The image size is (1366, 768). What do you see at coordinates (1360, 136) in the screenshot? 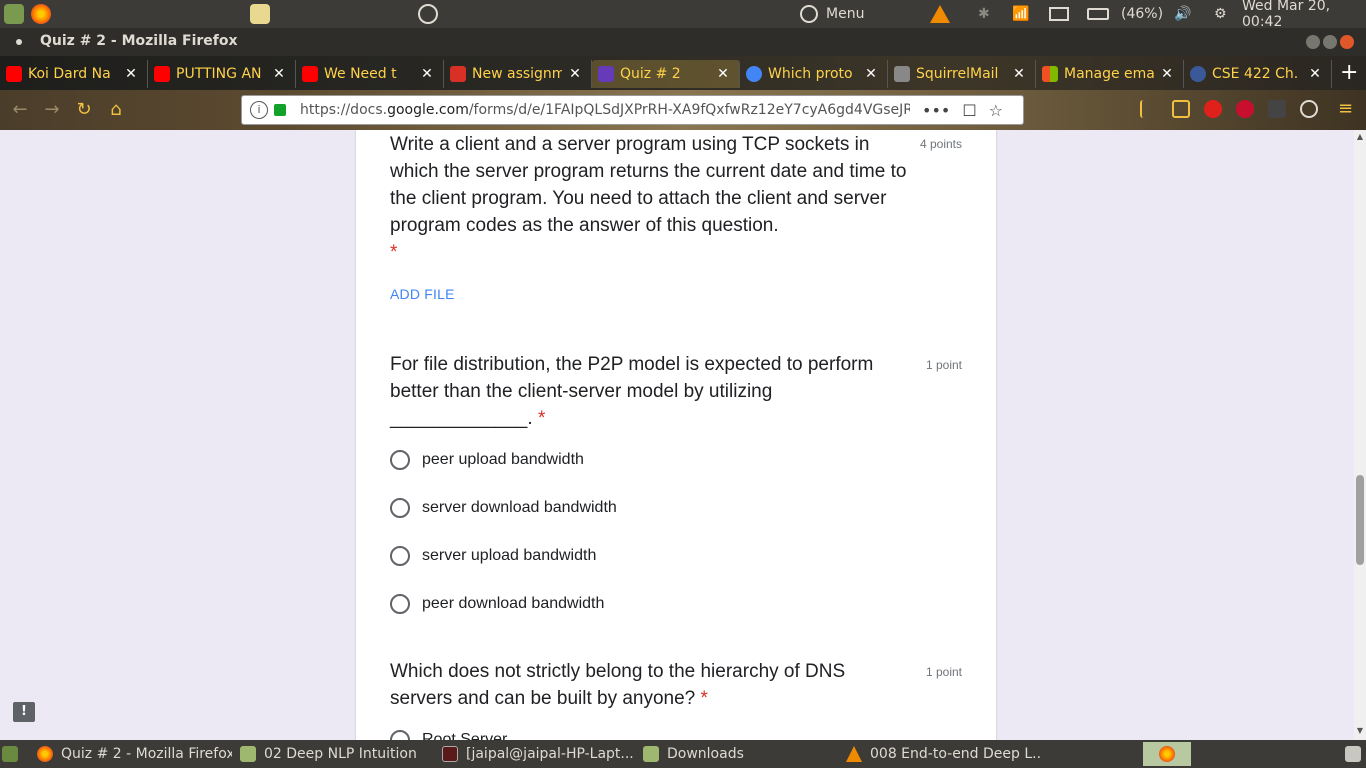
I see `scroll-up-arrow-icon: ▲` at bounding box center [1360, 136].